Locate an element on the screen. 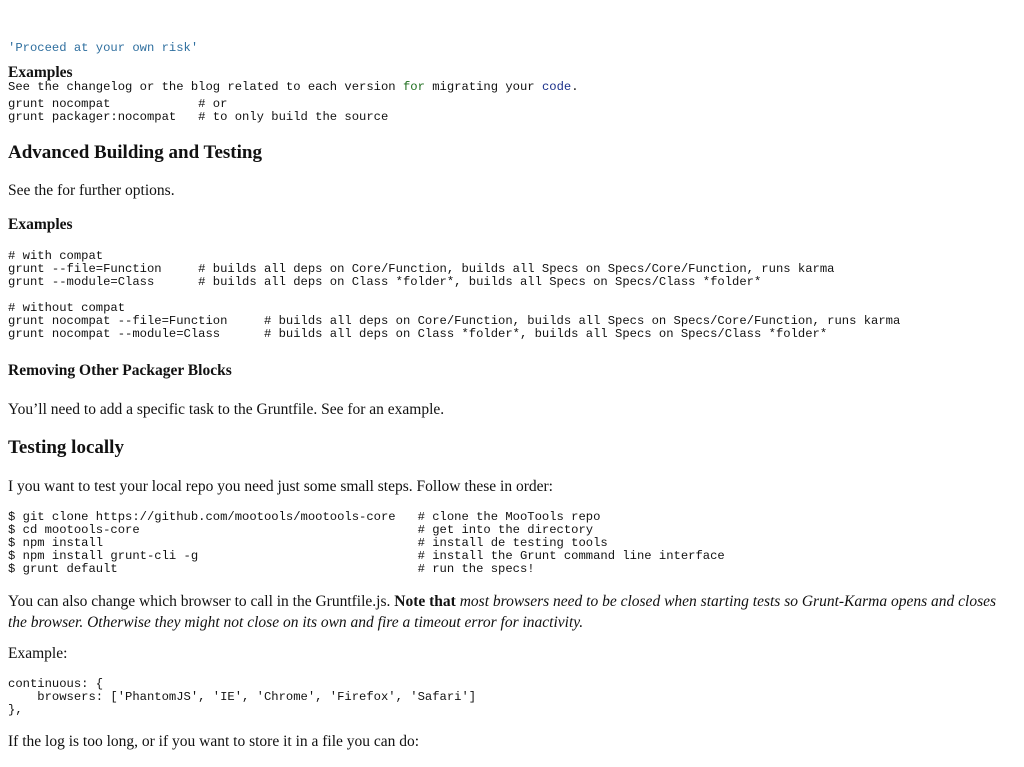 The height and width of the screenshot is (767, 1024). advanced-heading: Advanced Building and Testing is located at coordinates (135, 152).